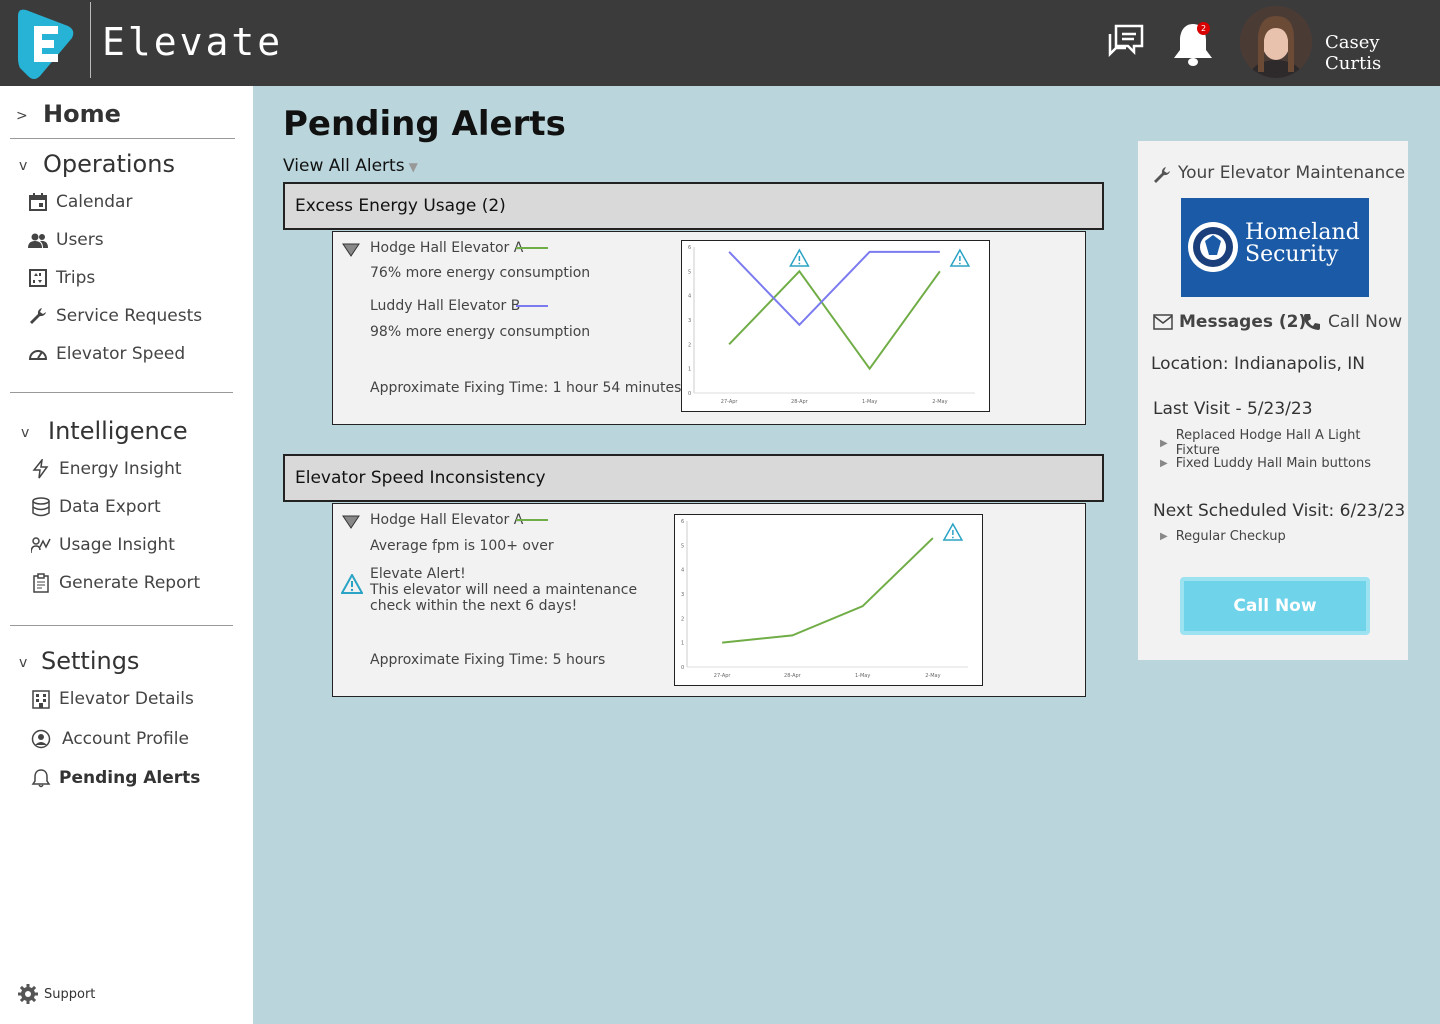 This screenshot has height=1024, width=1440. I want to click on sidebar-item-label: Users, so click(80, 240).